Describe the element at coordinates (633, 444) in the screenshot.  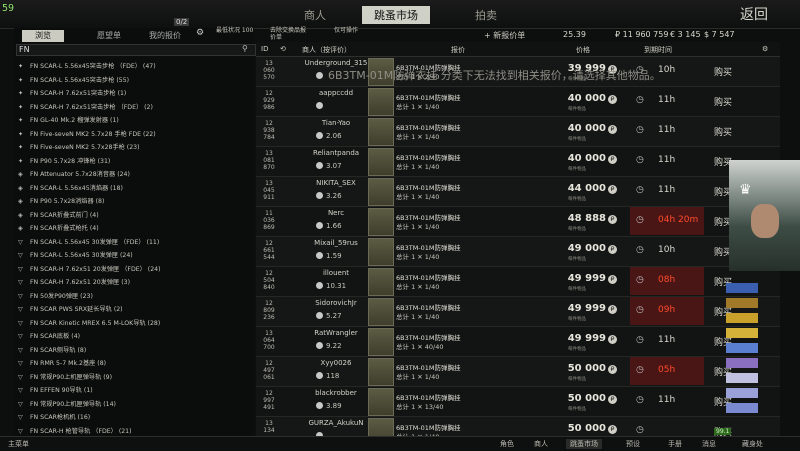
I see `builds-button: 预设` at that location.